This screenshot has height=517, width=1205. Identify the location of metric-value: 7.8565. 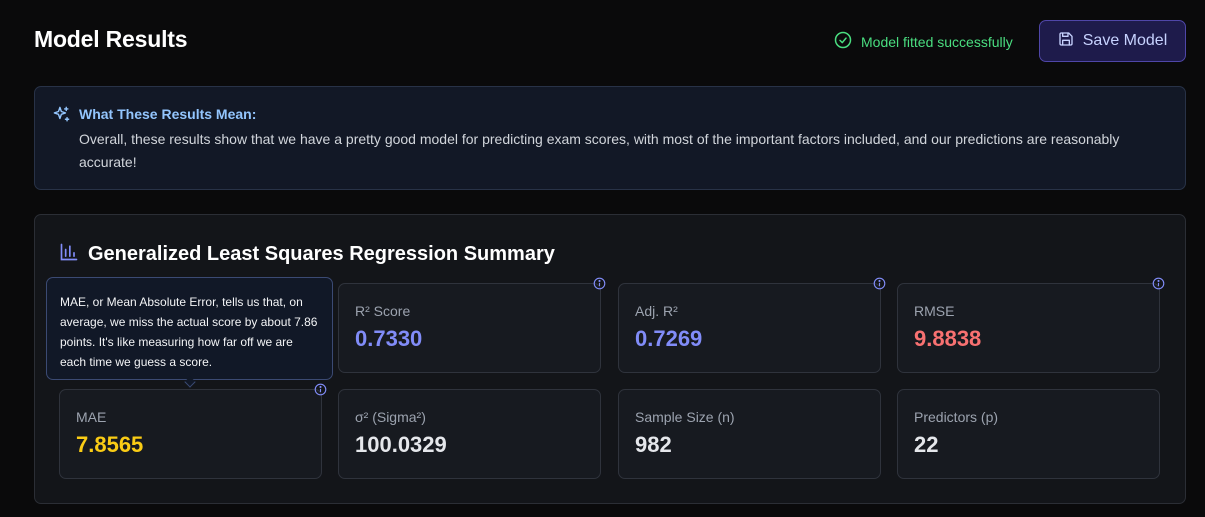
(110, 444).